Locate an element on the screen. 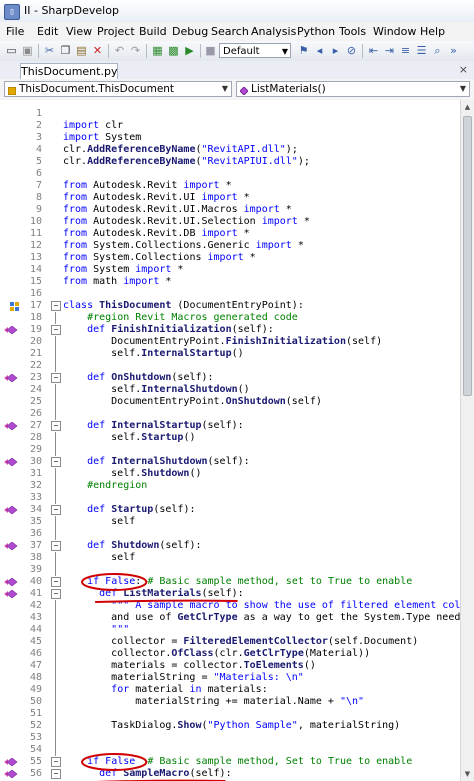 The height and width of the screenshot is (781, 474). bookmark-icon: ⚑ is located at coordinates (303, 50).